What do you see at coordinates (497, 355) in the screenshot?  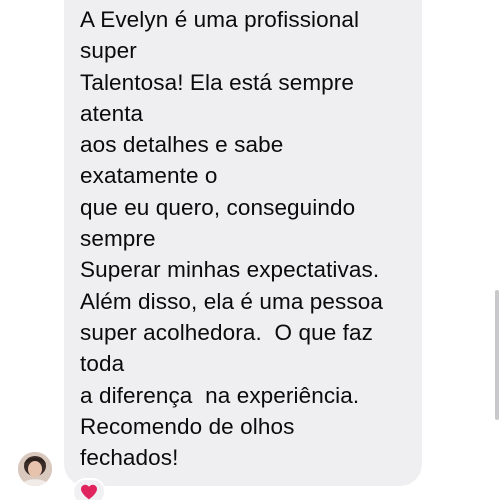 I see `scrollbar` at bounding box center [497, 355].